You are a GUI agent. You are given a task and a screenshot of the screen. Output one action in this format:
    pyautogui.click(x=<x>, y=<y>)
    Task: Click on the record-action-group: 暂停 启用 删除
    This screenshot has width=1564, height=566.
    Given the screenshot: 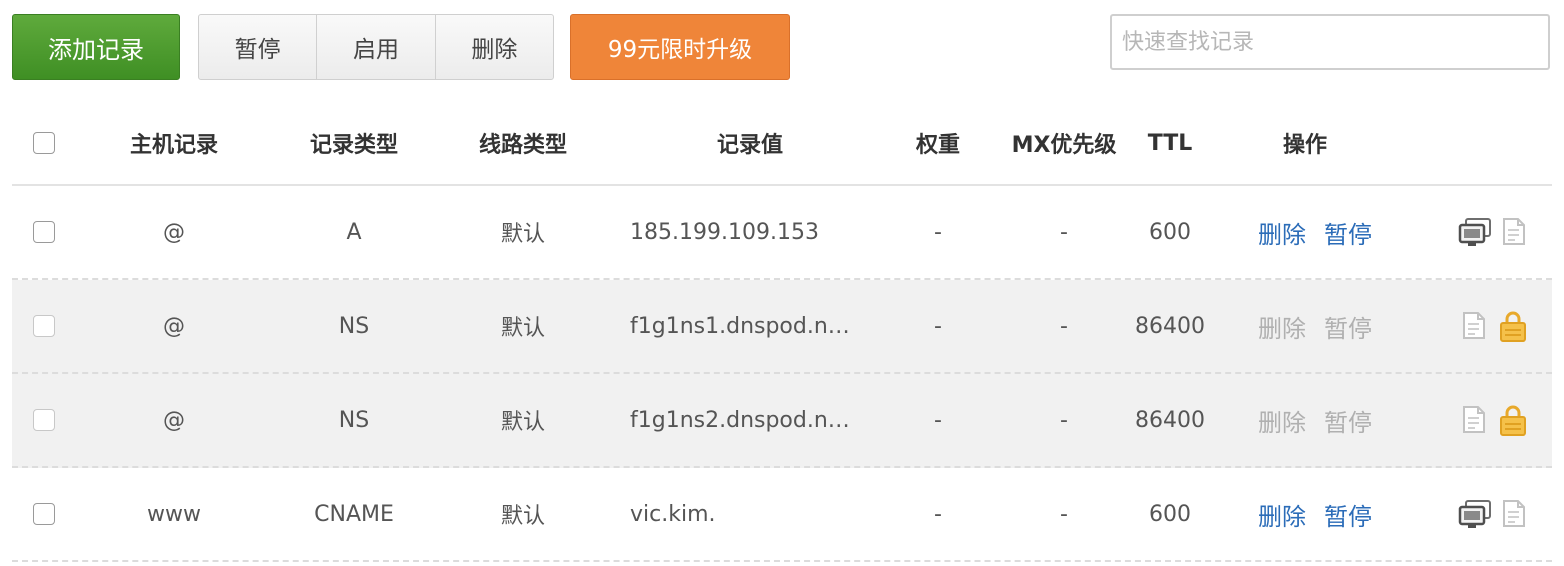 What is the action you would take?
    pyautogui.click(x=376, y=47)
    